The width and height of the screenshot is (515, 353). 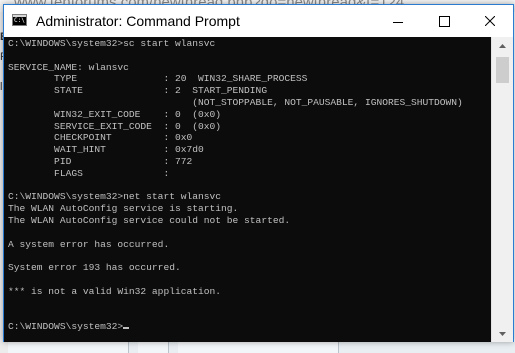 I want to click on scroll-down-arrow-icon, so click(x=502, y=333).